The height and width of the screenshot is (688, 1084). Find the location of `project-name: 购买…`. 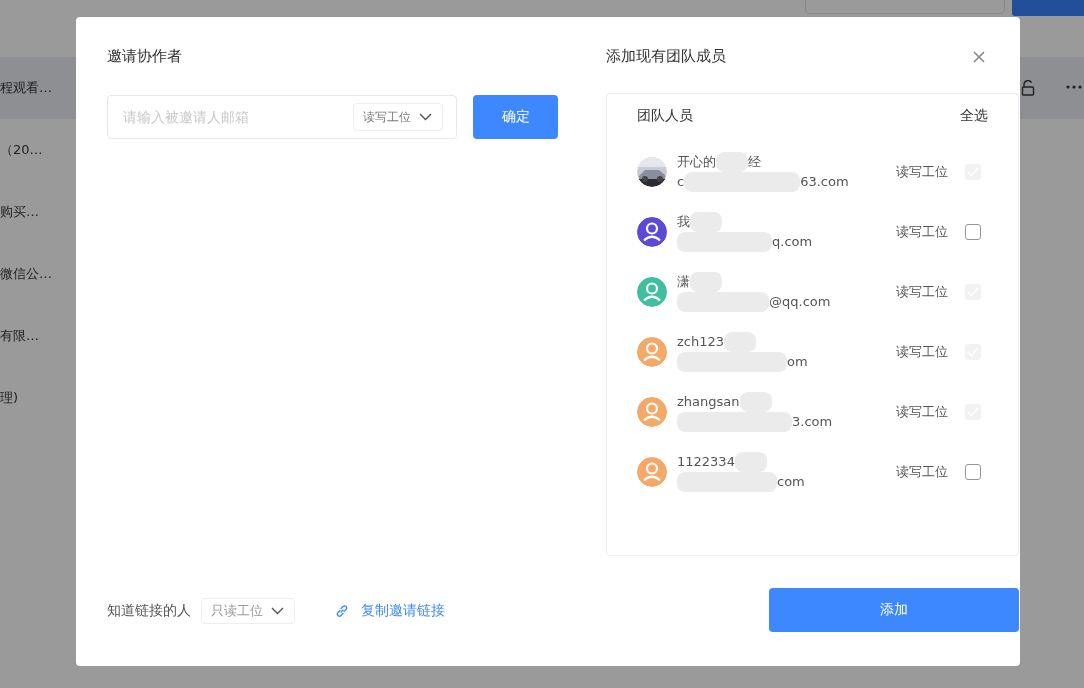

project-name: 购买… is located at coordinates (19, 212).